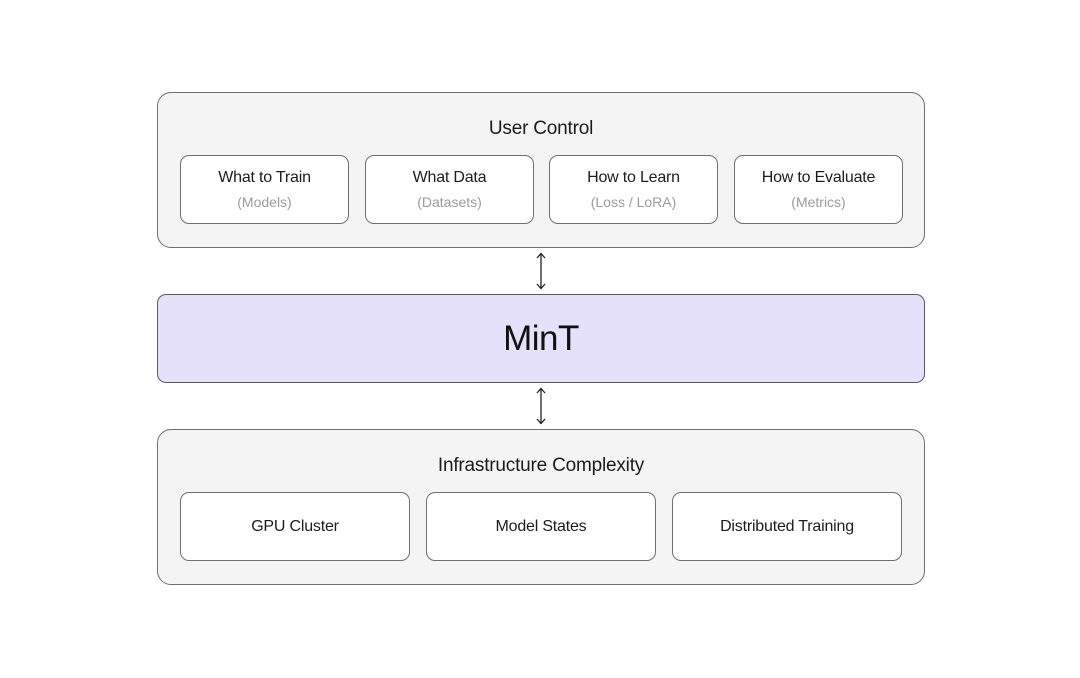 This screenshot has width=1080, height=678. Describe the element at coordinates (449, 202) in the screenshot. I see `what-data-subtitle: (Datasets)` at that location.